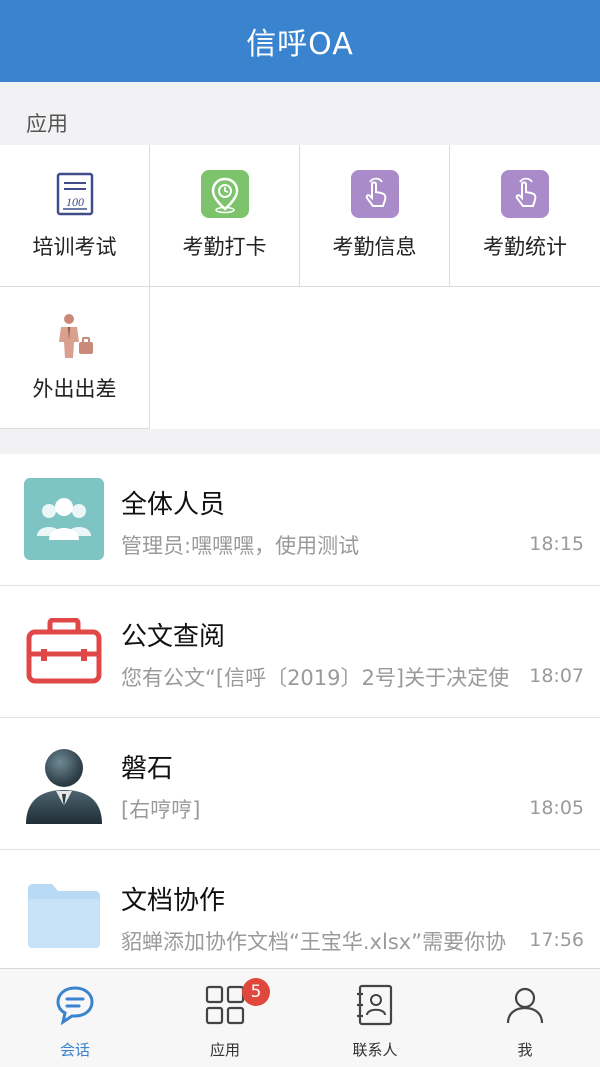 Image resolution: width=600 pixels, height=1067 pixels. What do you see at coordinates (64, 915) in the screenshot?
I see `folder-icon` at bounding box center [64, 915].